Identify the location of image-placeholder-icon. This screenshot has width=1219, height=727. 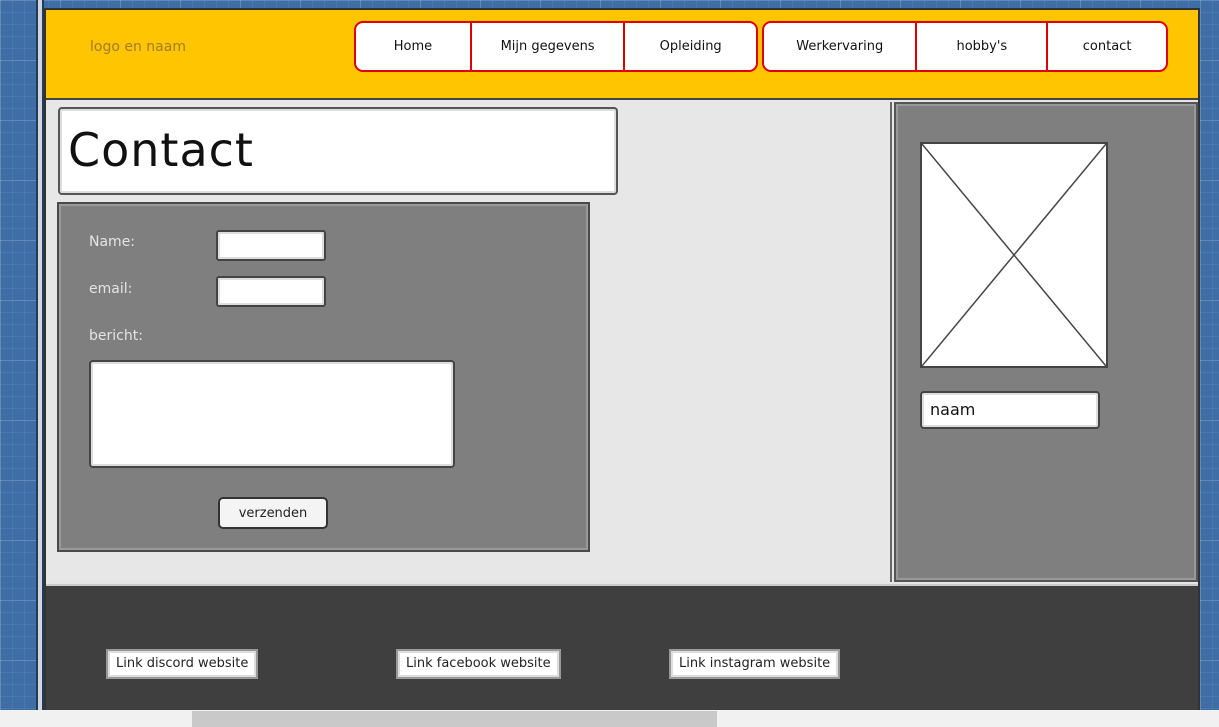
(1014, 255).